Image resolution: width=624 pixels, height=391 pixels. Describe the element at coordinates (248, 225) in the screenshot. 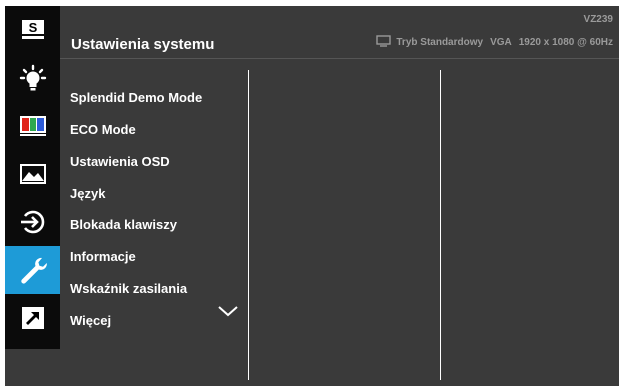

I see `column-divider-left` at that location.